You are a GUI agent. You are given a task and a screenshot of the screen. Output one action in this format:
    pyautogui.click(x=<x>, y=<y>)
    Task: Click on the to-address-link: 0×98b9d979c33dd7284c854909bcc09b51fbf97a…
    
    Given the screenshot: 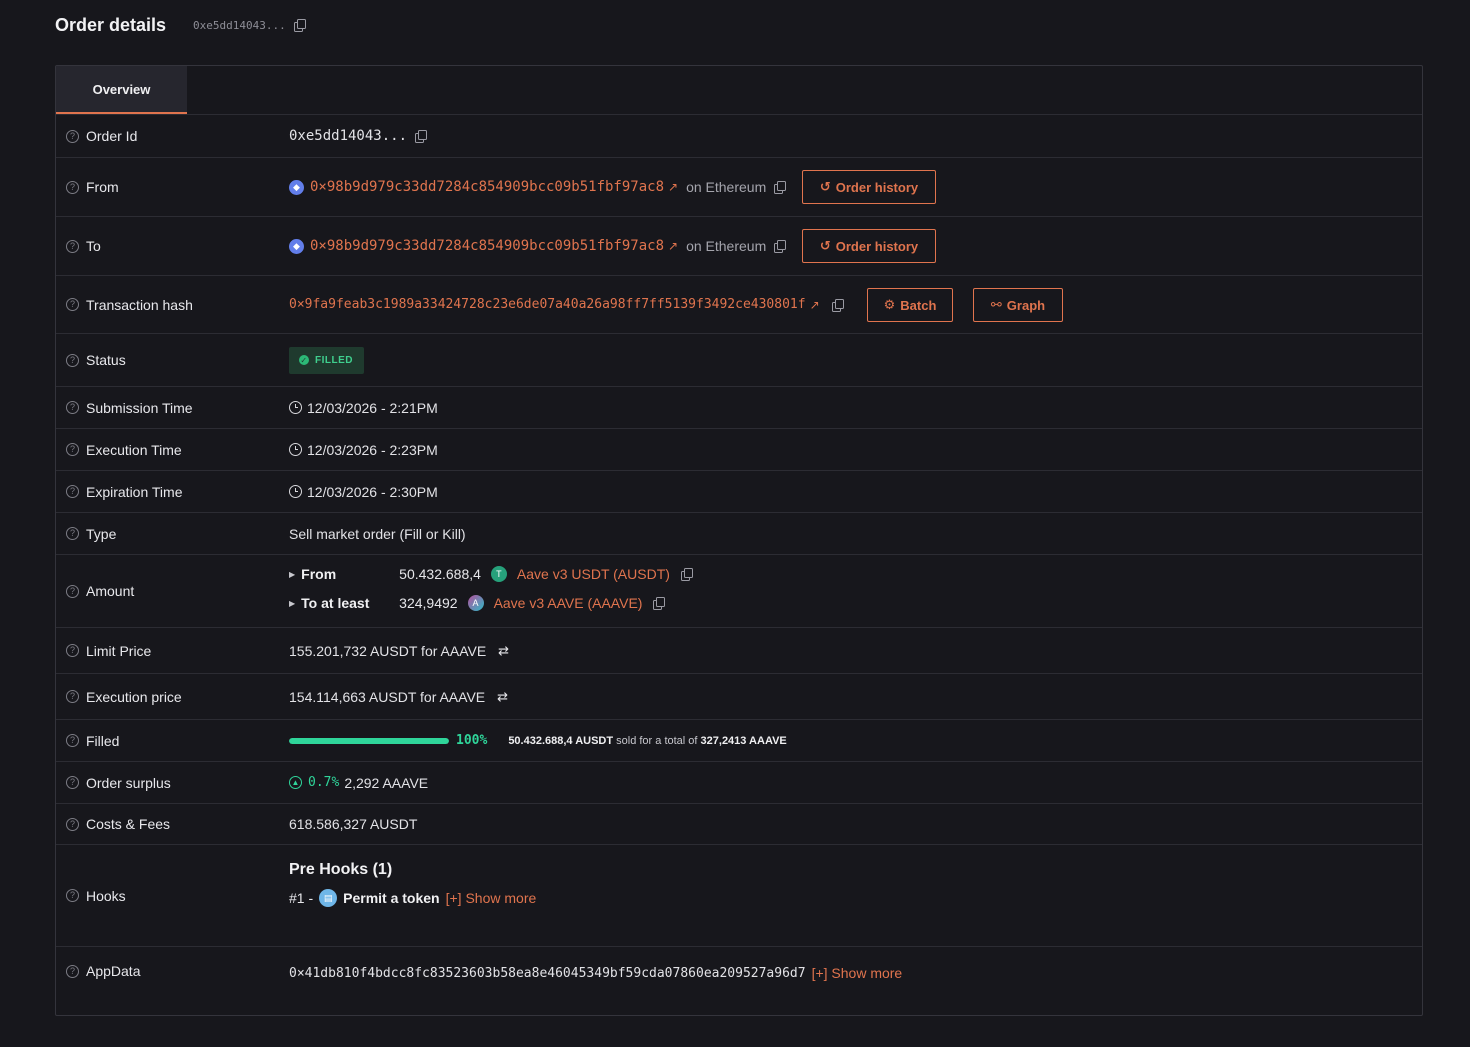 What is the action you would take?
    pyautogui.click(x=487, y=246)
    